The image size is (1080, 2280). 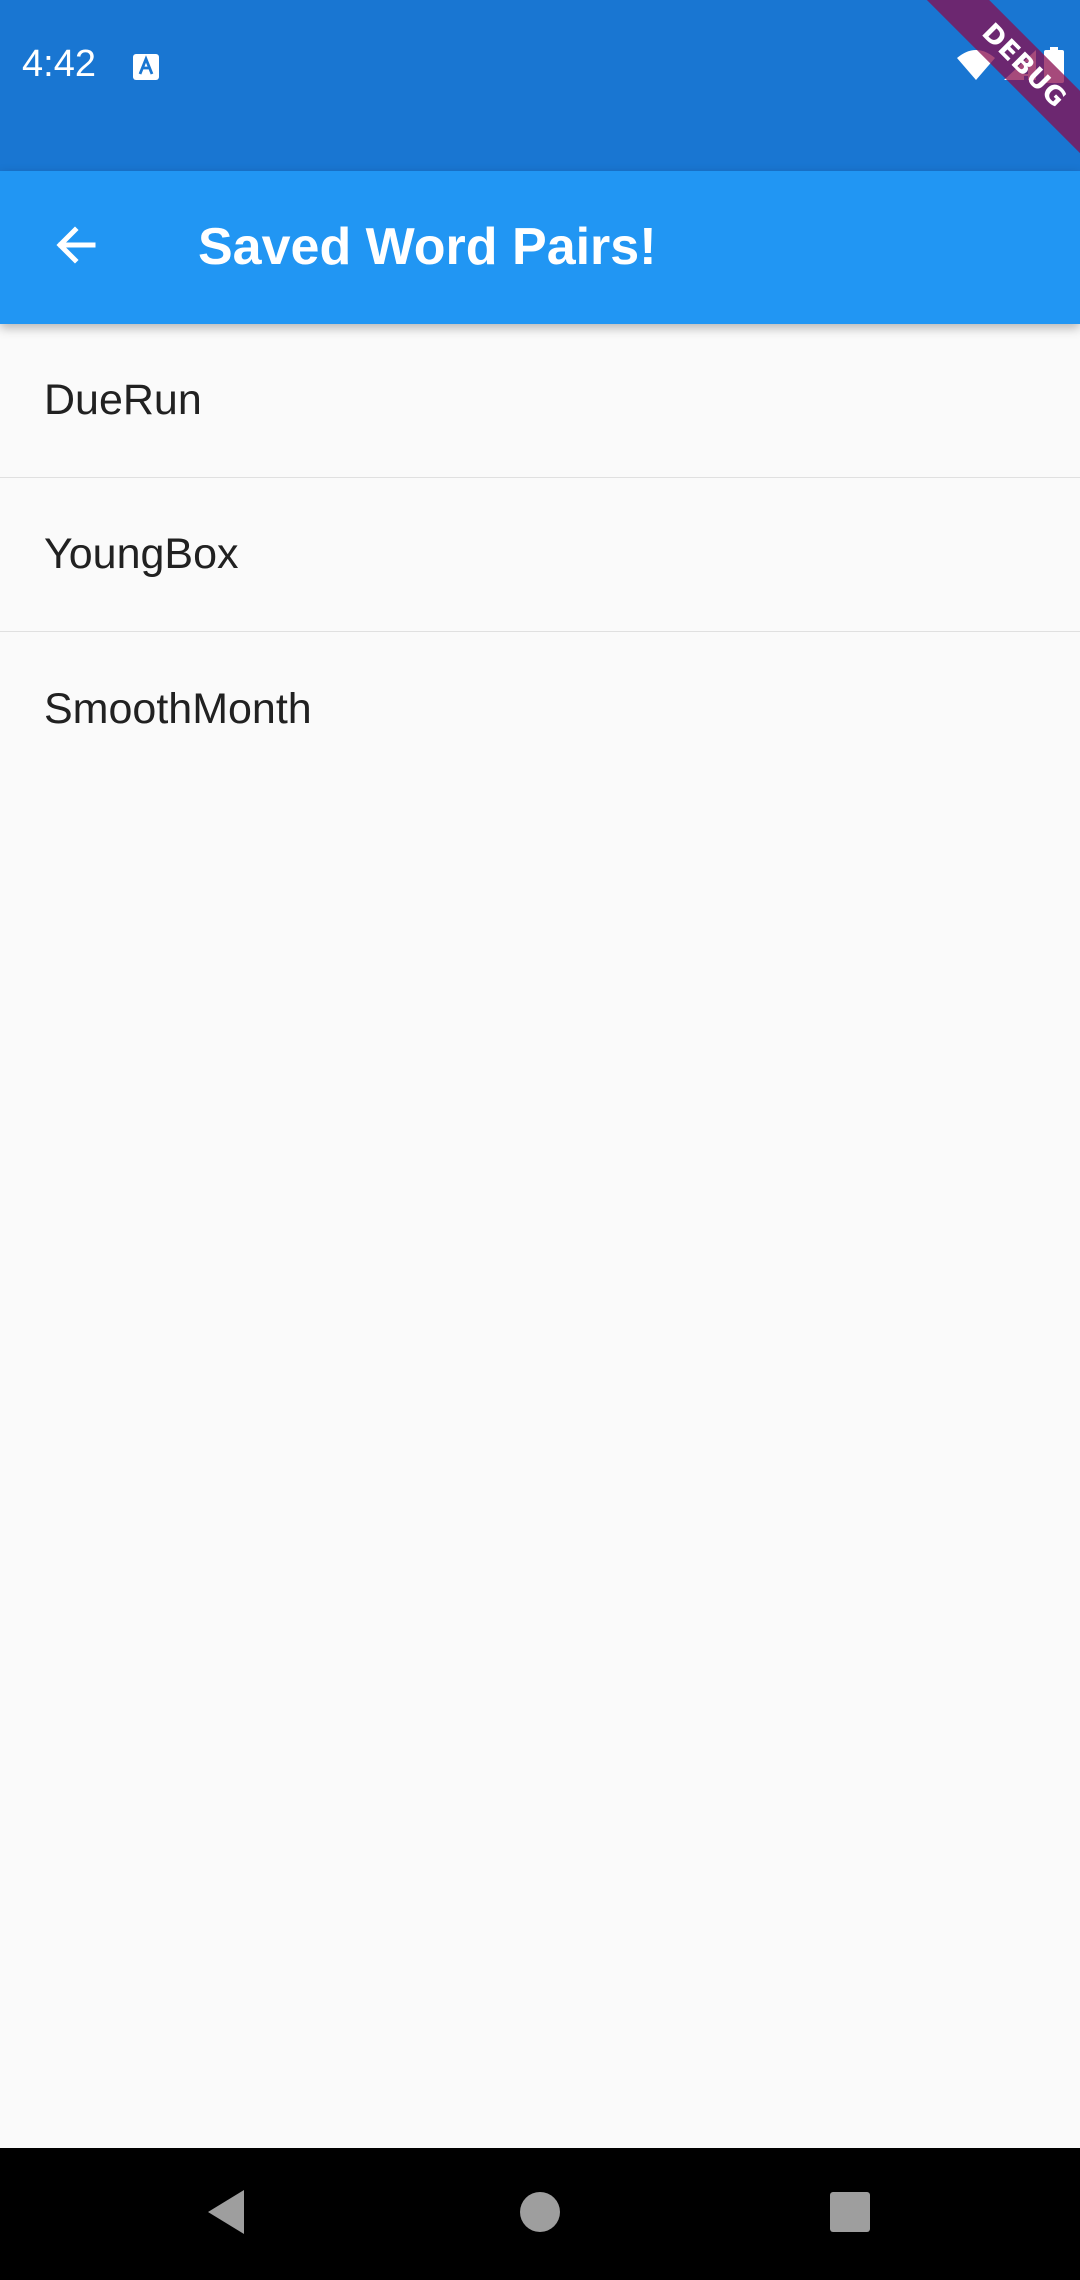 What do you see at coordinates (141, 554) in the screenshot?
I see `word-pair-label: YoungBox` at bounding box center [141, 554].